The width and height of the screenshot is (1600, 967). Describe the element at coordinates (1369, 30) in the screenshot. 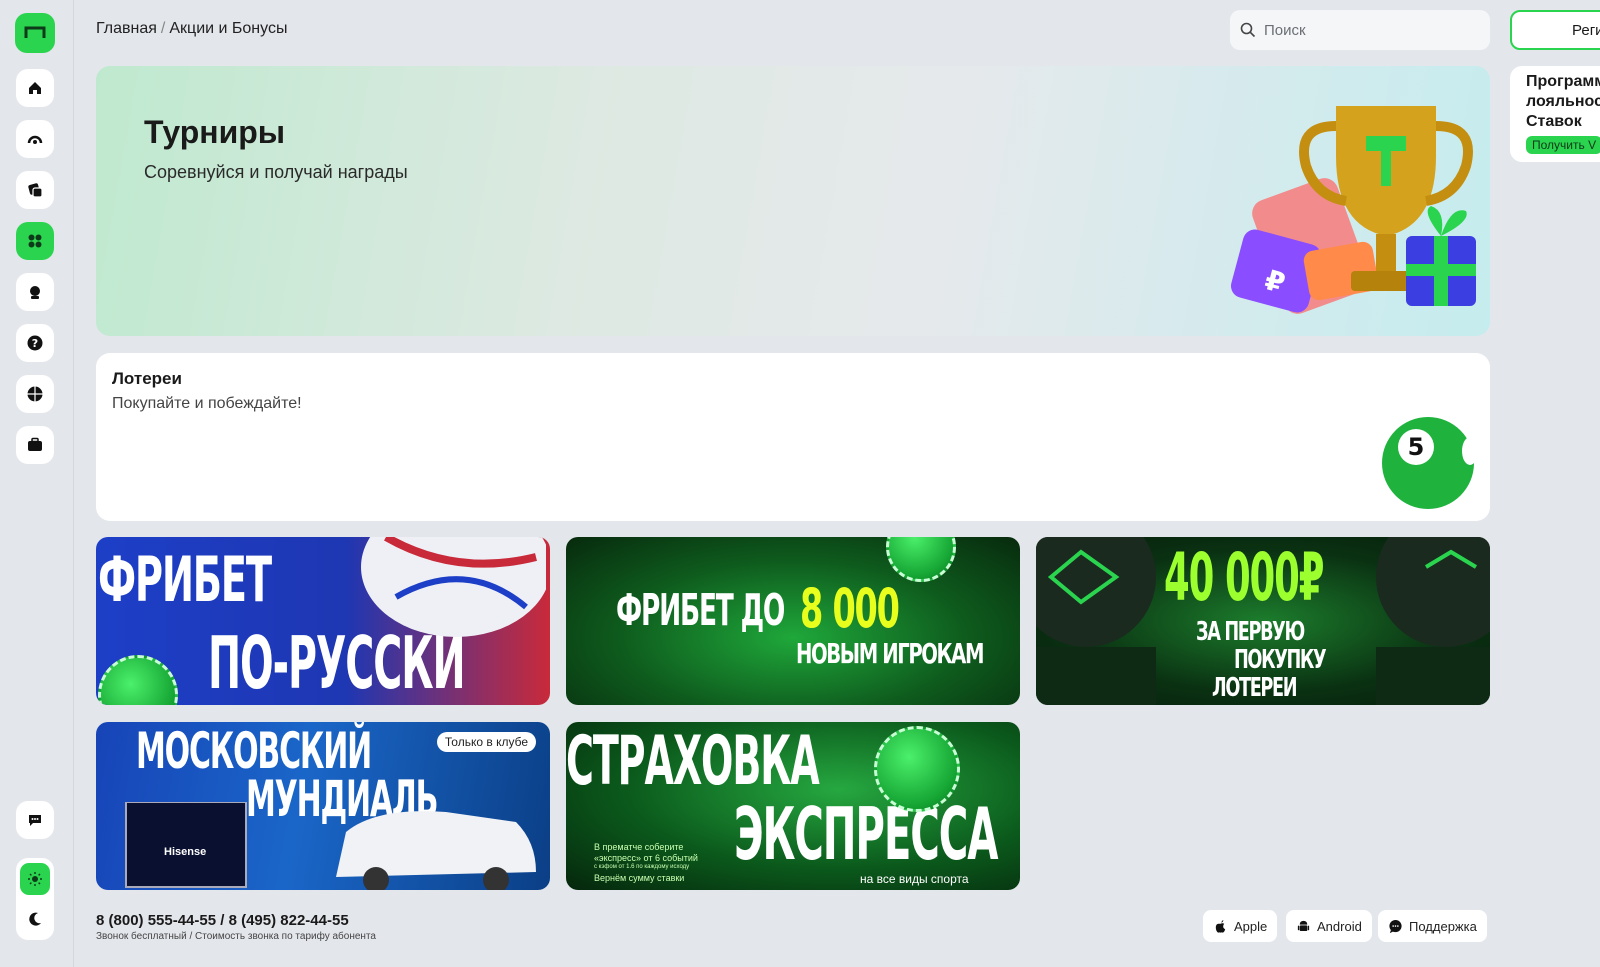

I see `search-input` at that location.